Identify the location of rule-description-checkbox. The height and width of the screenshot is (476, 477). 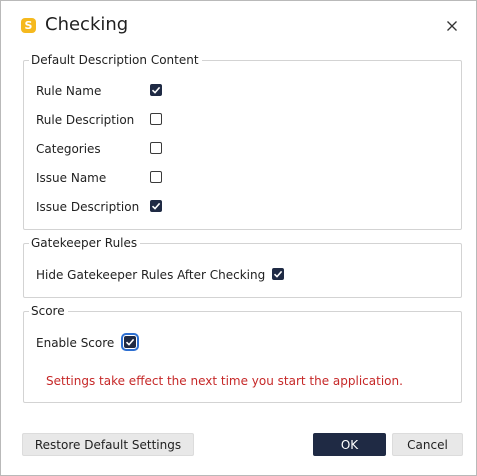
(156, 119).